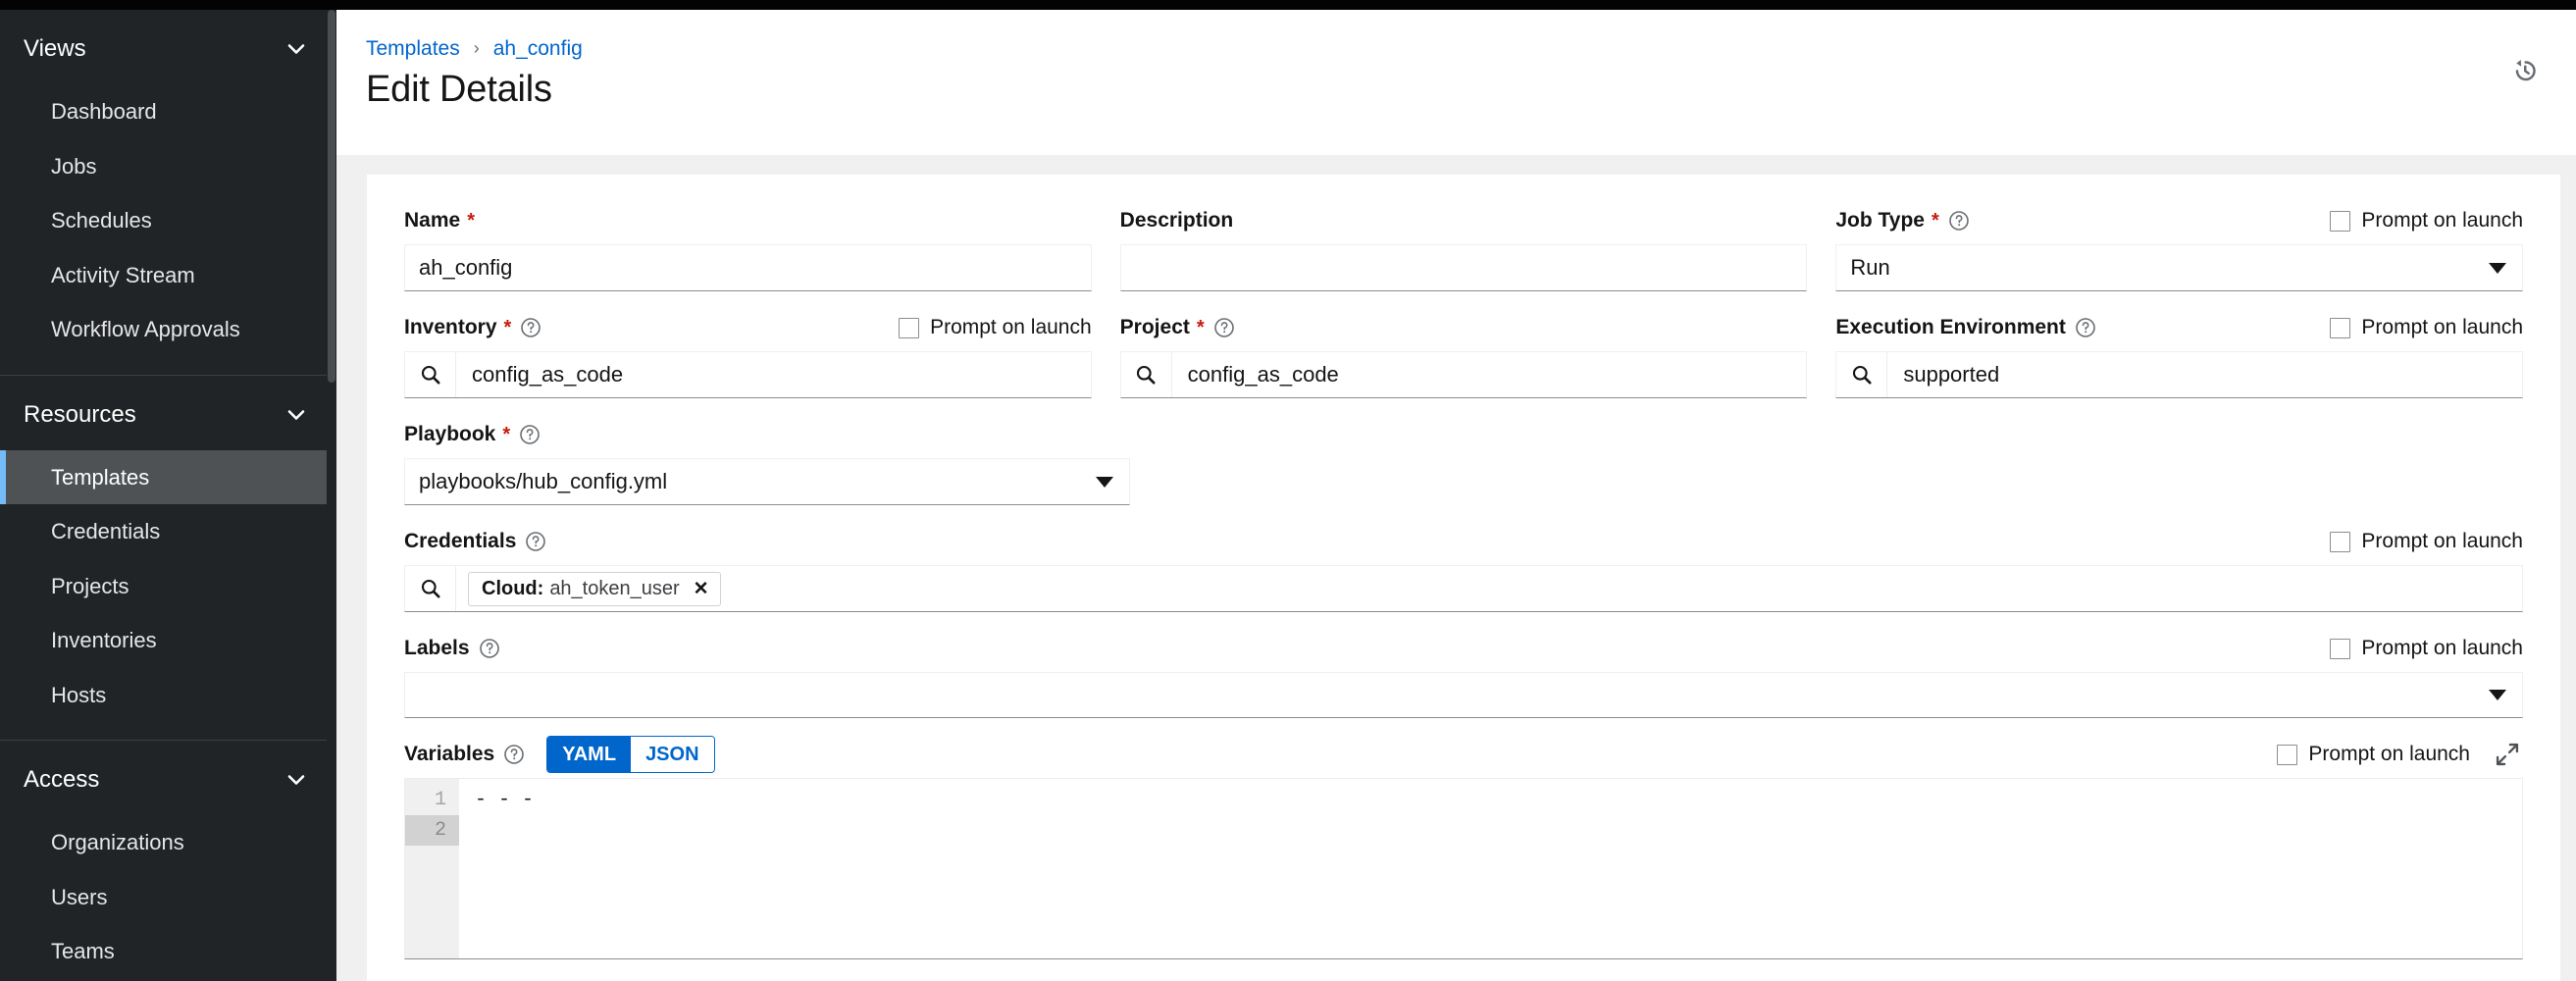 Image resolution: width=2576 pixels, height=981 pixels. Describe the element at coordinates (589, 754) in the screenshot. I see `format-option-yaml: YAML` at that location.